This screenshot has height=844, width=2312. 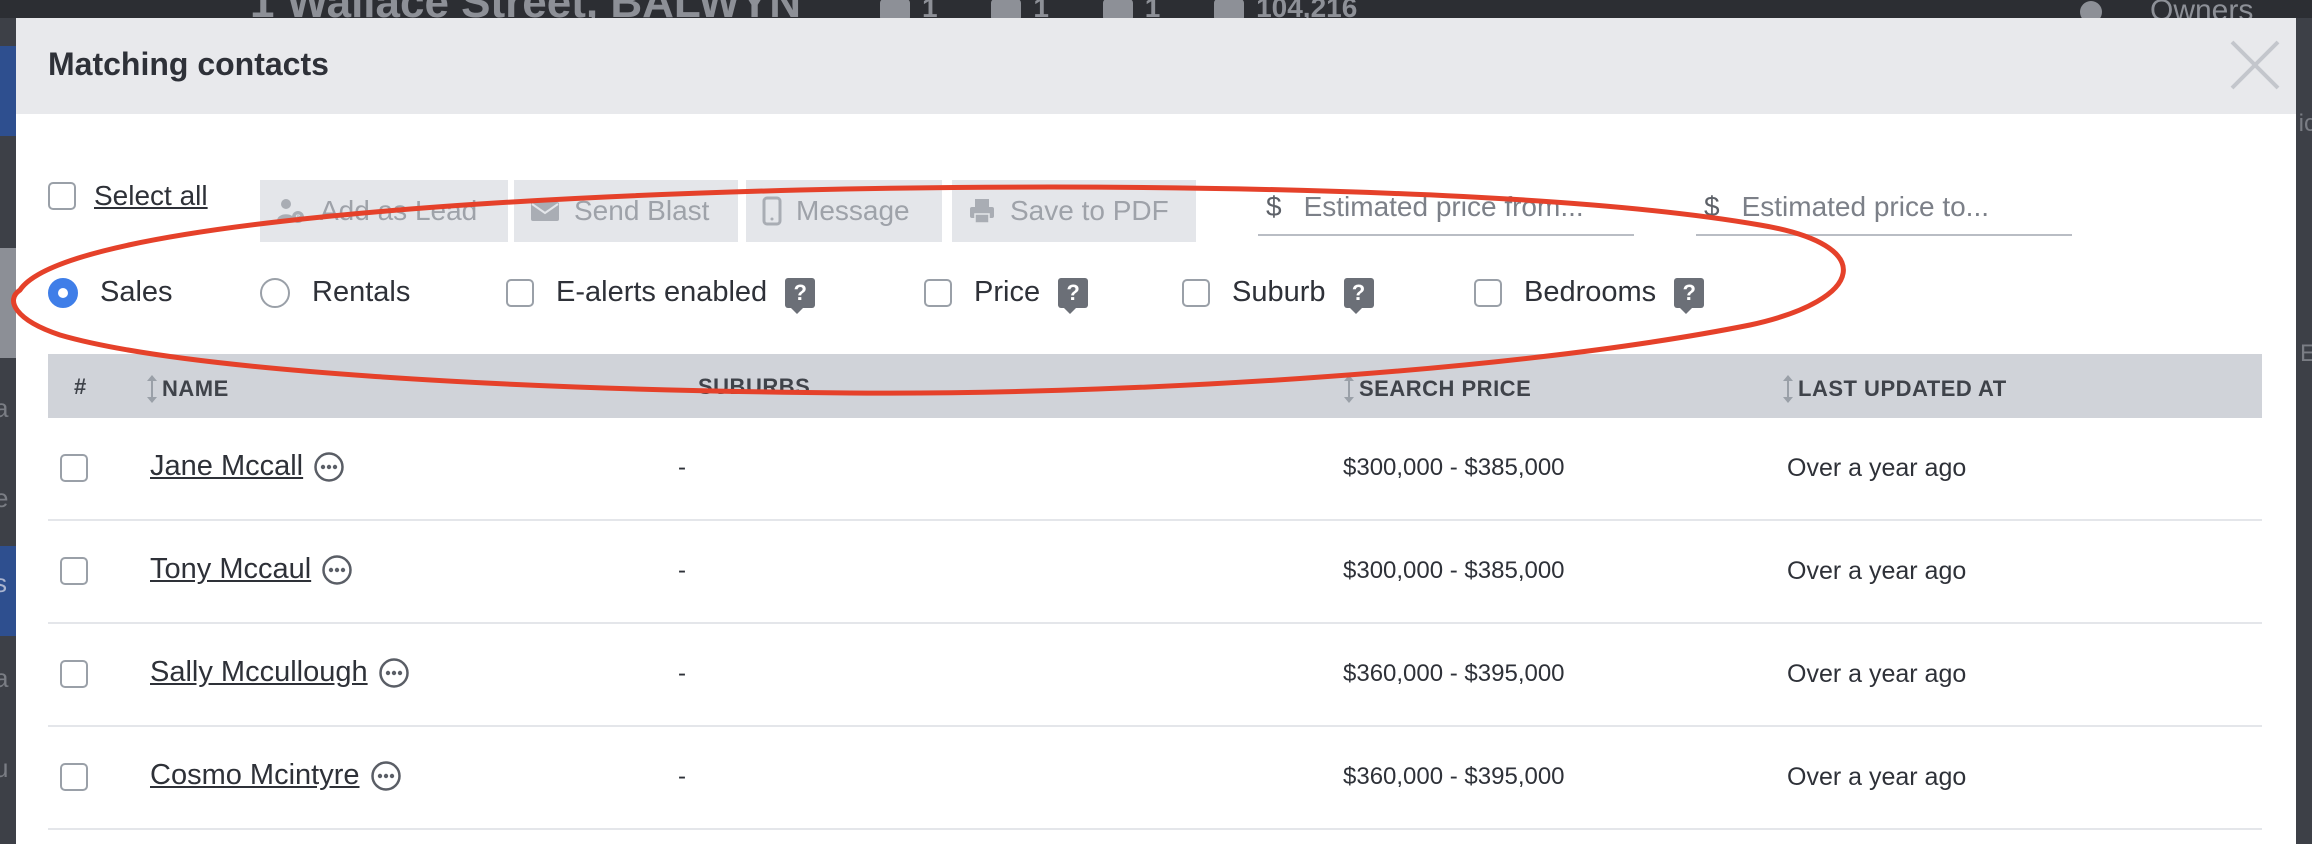 What do you see at coordinates (195, 388) in the screenshot?
I see `header-name-label: NAME` at bounding box center [195, 388].